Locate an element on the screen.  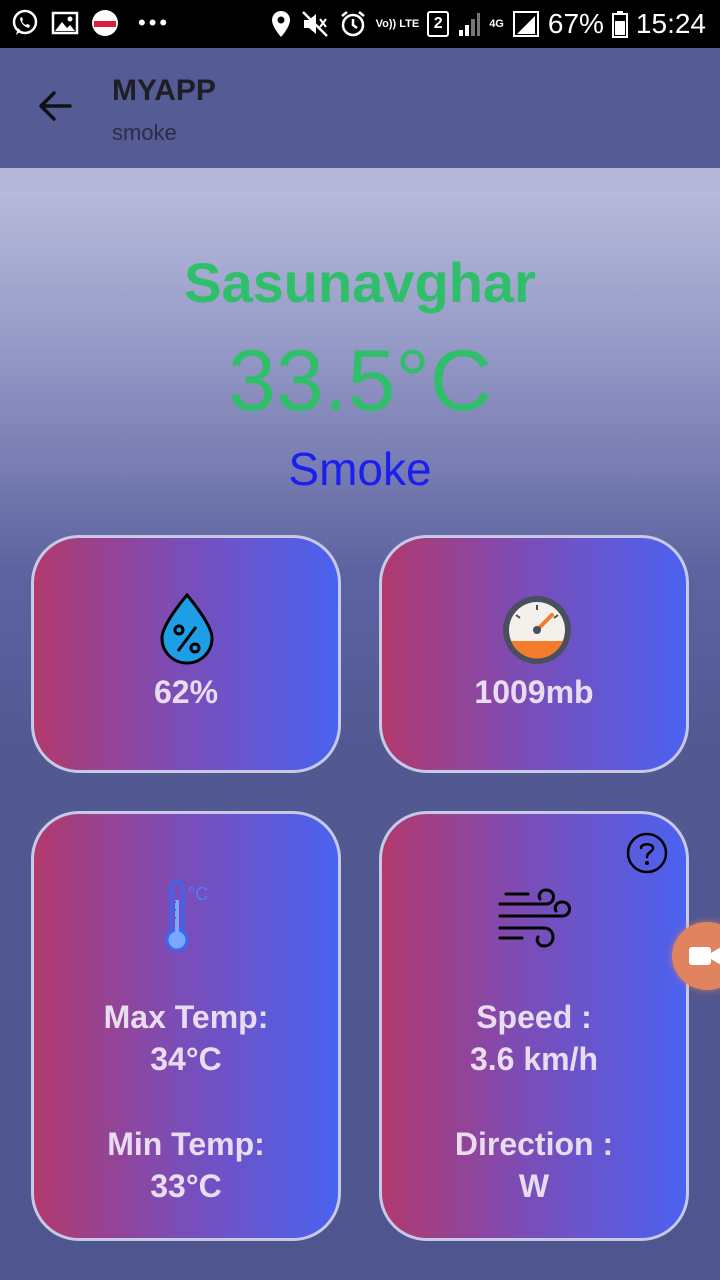
min-temp-value: 33°C is located at coordinates (186, 1186).